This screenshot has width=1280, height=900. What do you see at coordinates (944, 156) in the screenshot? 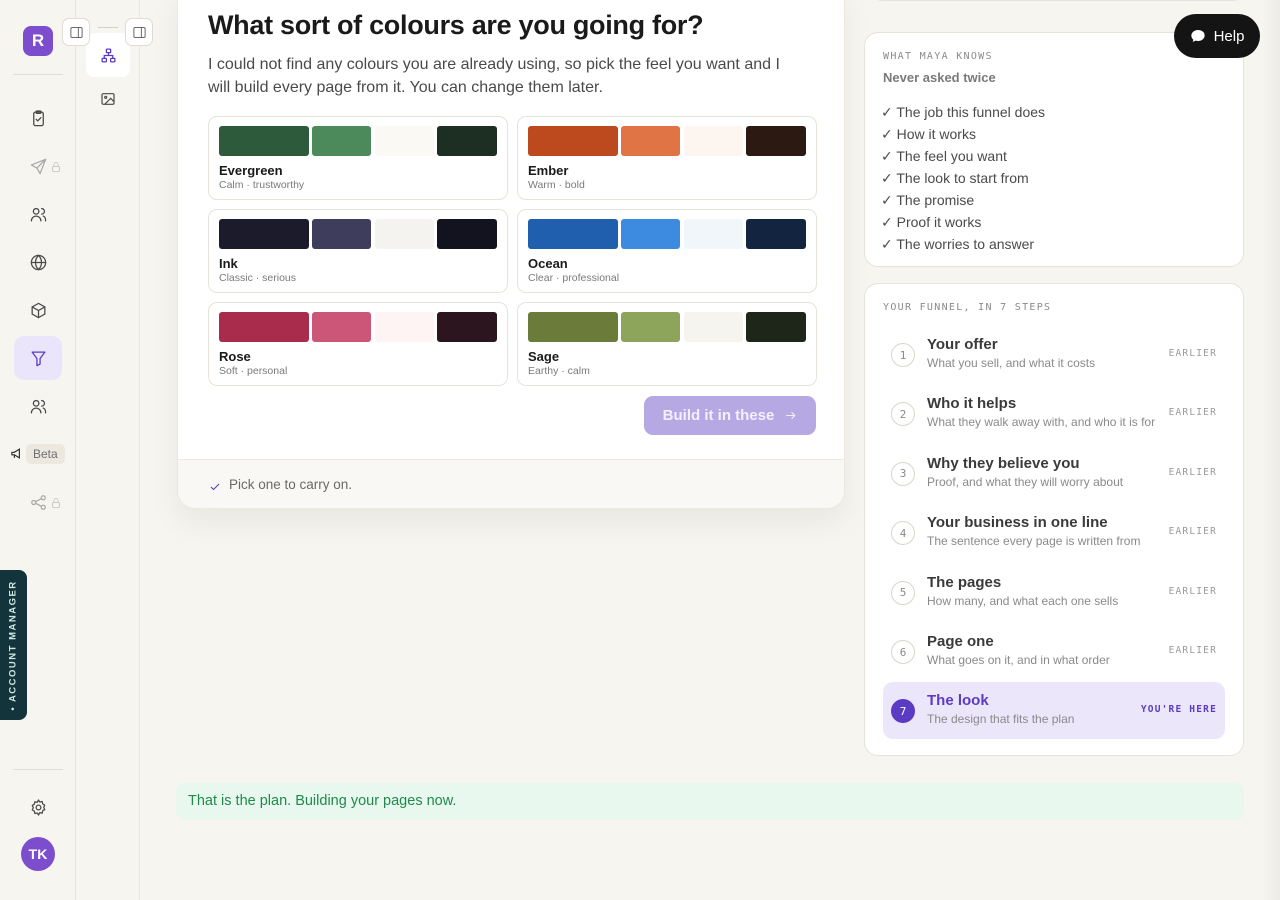
I see `known-item: ✓ The feel you want` at bounding box center [944, 156].